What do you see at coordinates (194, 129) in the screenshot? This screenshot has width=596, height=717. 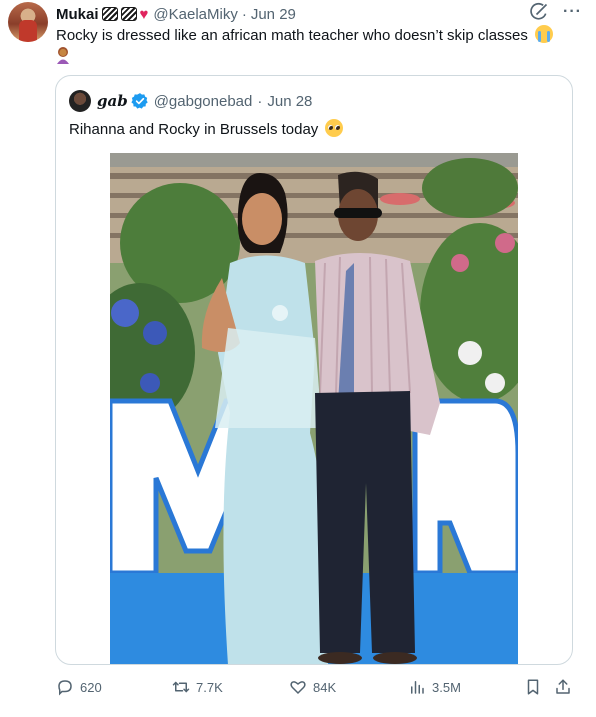 I see `quoted-text-body: Rihanna and Rocky in Brussels today` at bounding box center [194, 129].